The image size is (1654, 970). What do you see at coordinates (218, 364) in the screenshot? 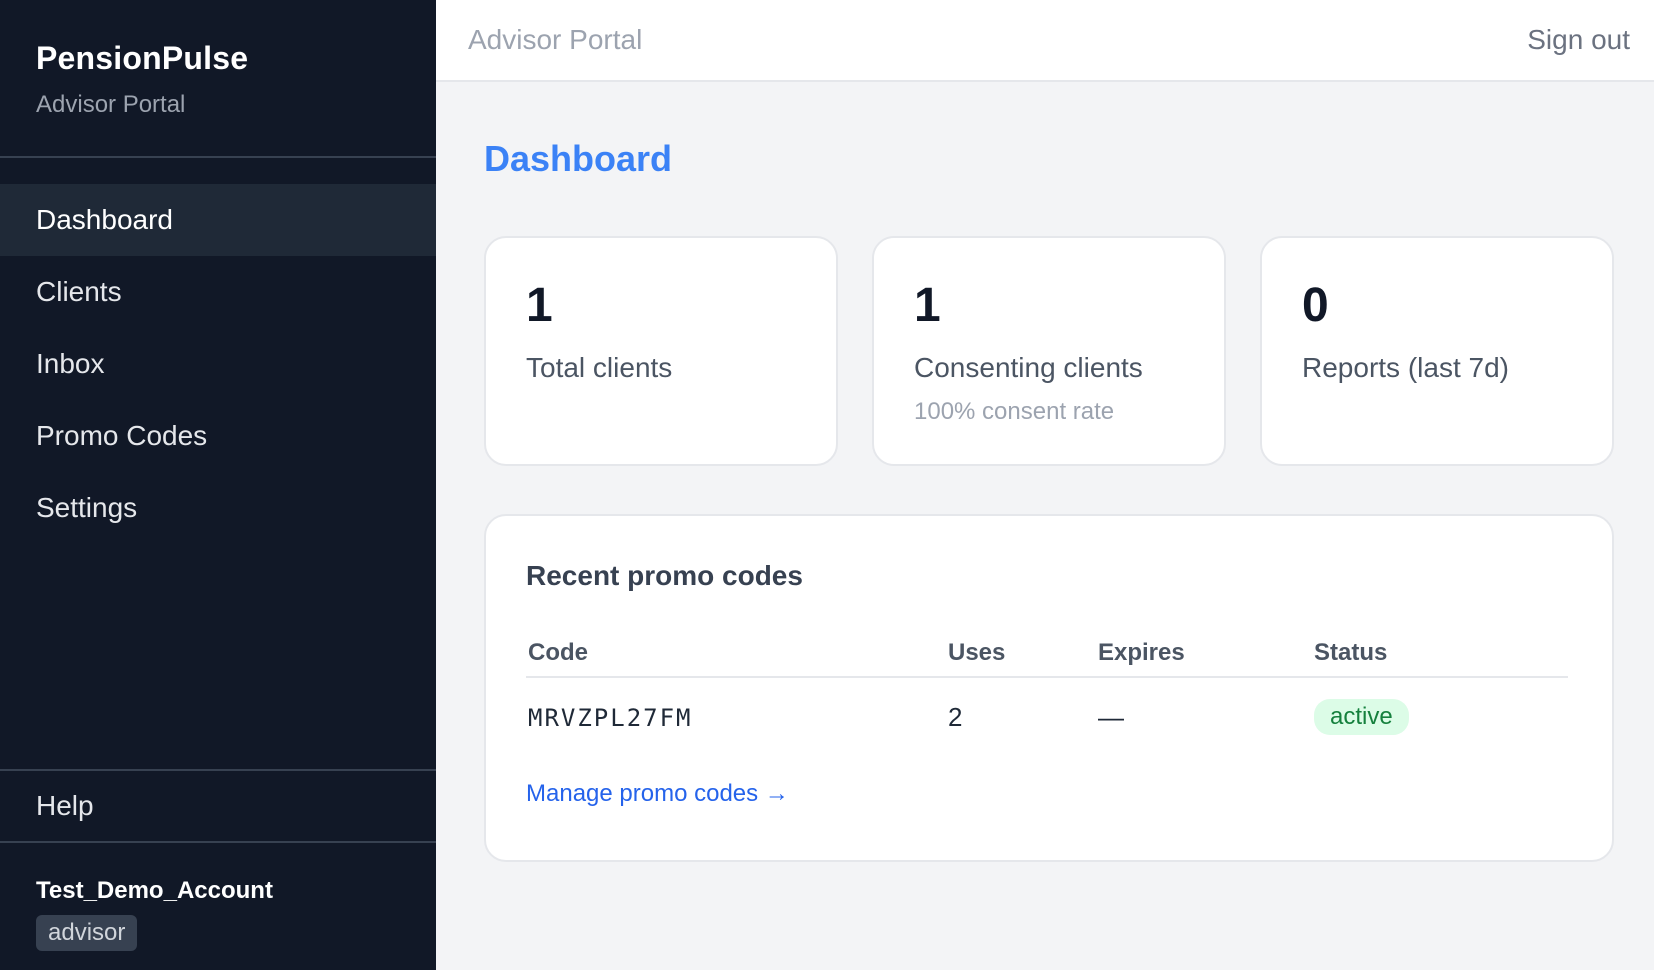
I see `sidebar-item-inbox: Inbox` at bounding box center [218, 364].